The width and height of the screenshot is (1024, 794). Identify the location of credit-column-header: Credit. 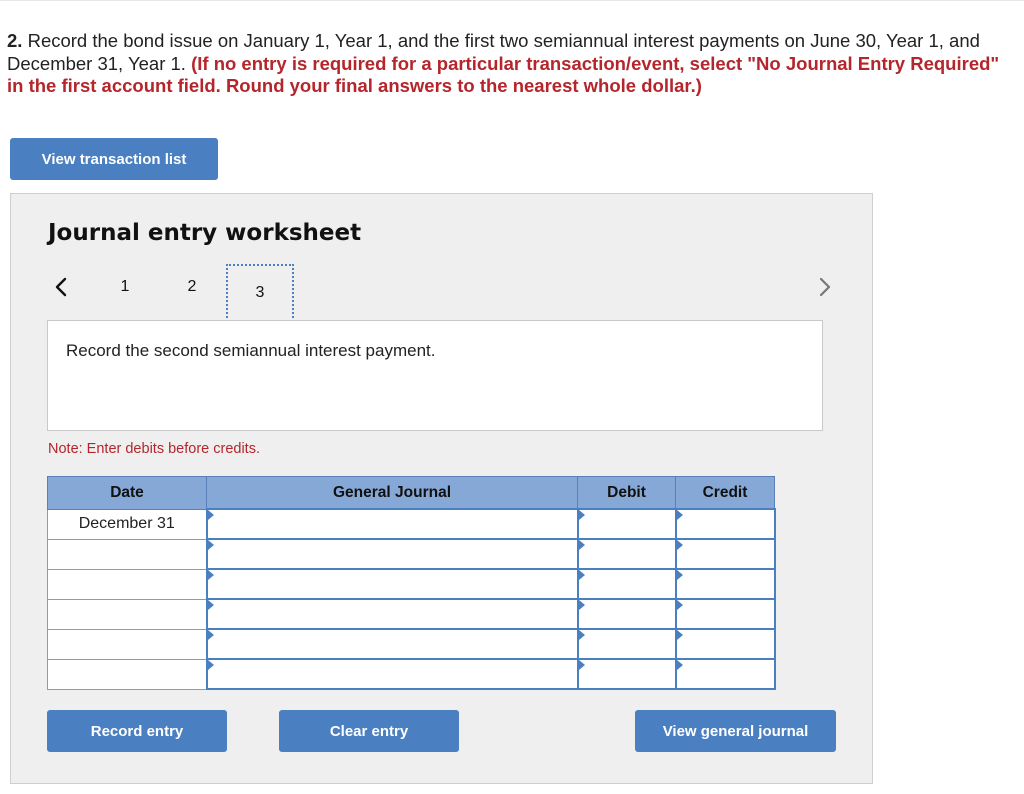
(725, 493).